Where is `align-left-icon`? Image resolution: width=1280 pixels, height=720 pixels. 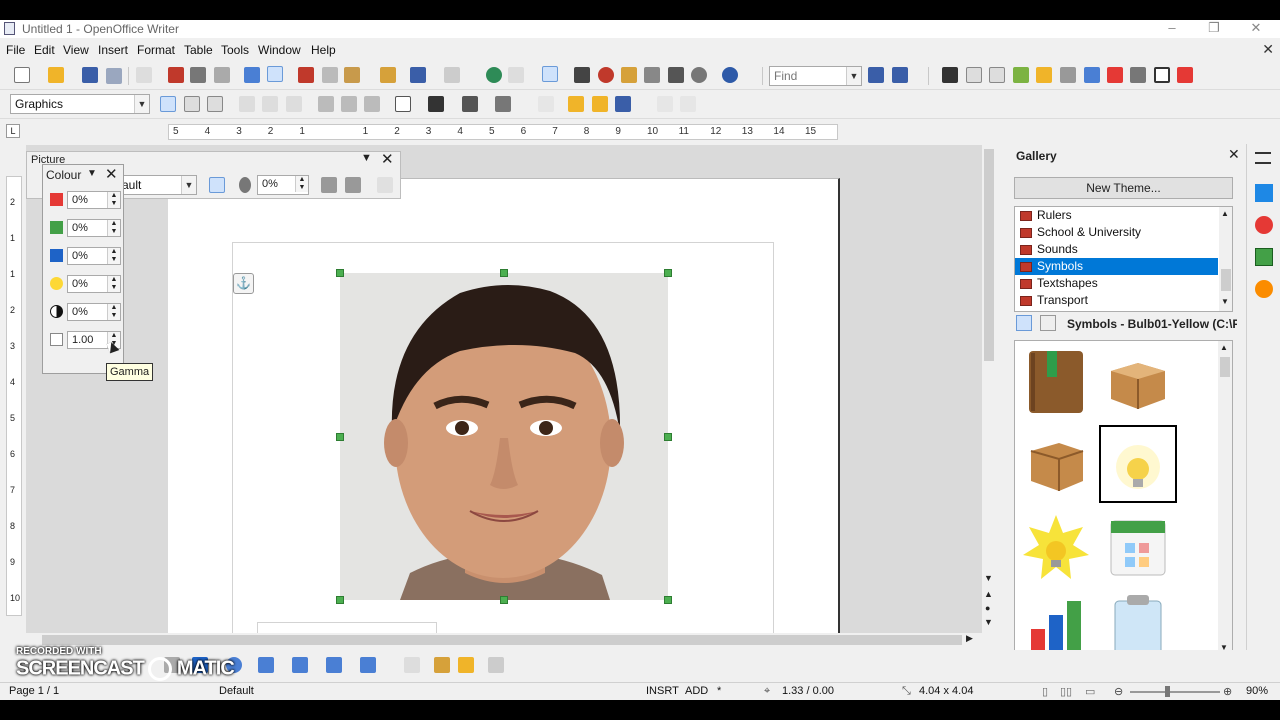
align-left-icon is located at coordinates (247, 104).